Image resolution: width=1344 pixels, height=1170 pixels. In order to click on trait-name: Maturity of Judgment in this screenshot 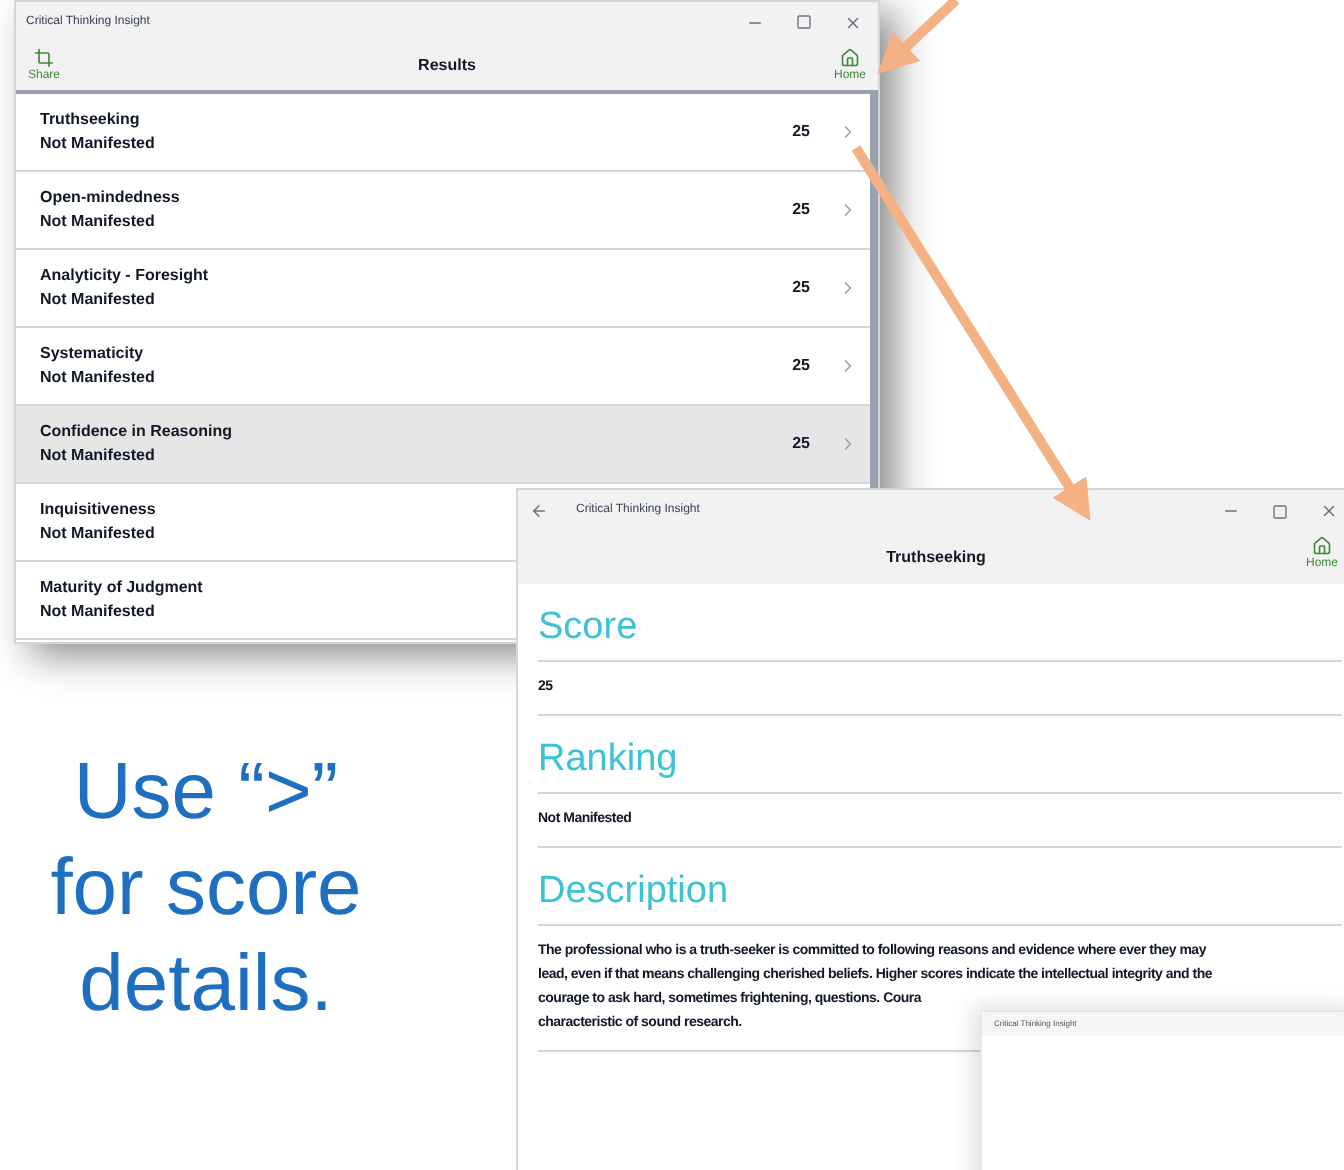, I will do `click(121, 588)`.